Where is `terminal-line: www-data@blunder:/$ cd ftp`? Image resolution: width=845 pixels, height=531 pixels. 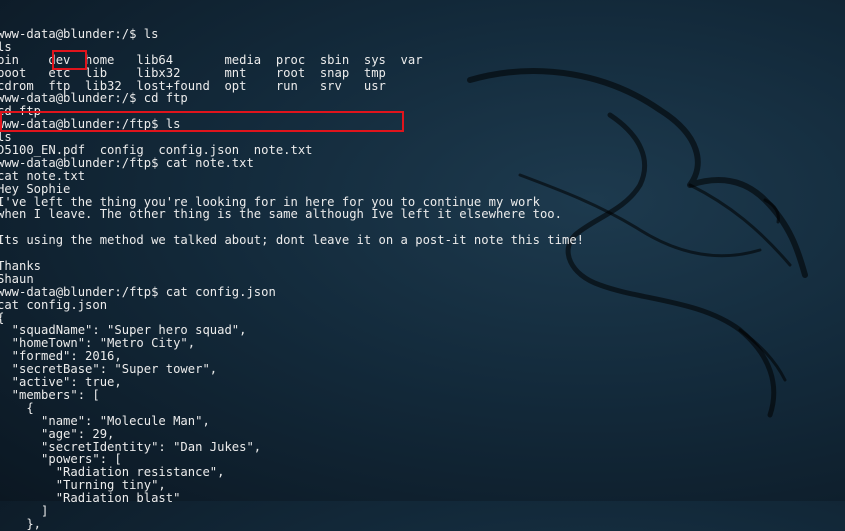
terminal-line: www-data@blunder:/$ cd ftp is located at coordinates (94, 98).